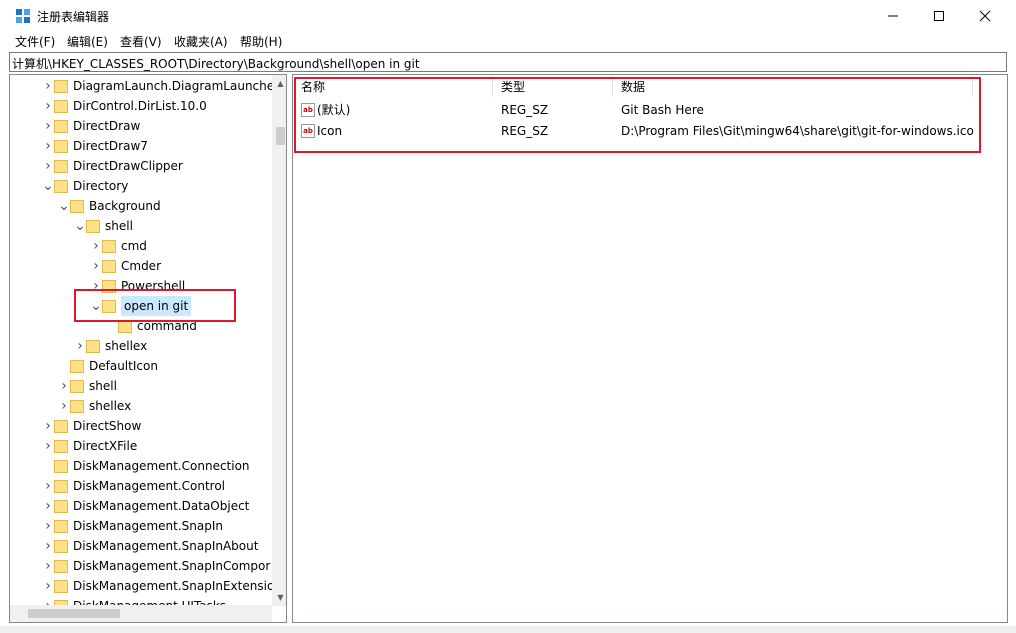  I want to click on tree-item-label: DiskManagement.SnapInAbout, so click(166, 546).